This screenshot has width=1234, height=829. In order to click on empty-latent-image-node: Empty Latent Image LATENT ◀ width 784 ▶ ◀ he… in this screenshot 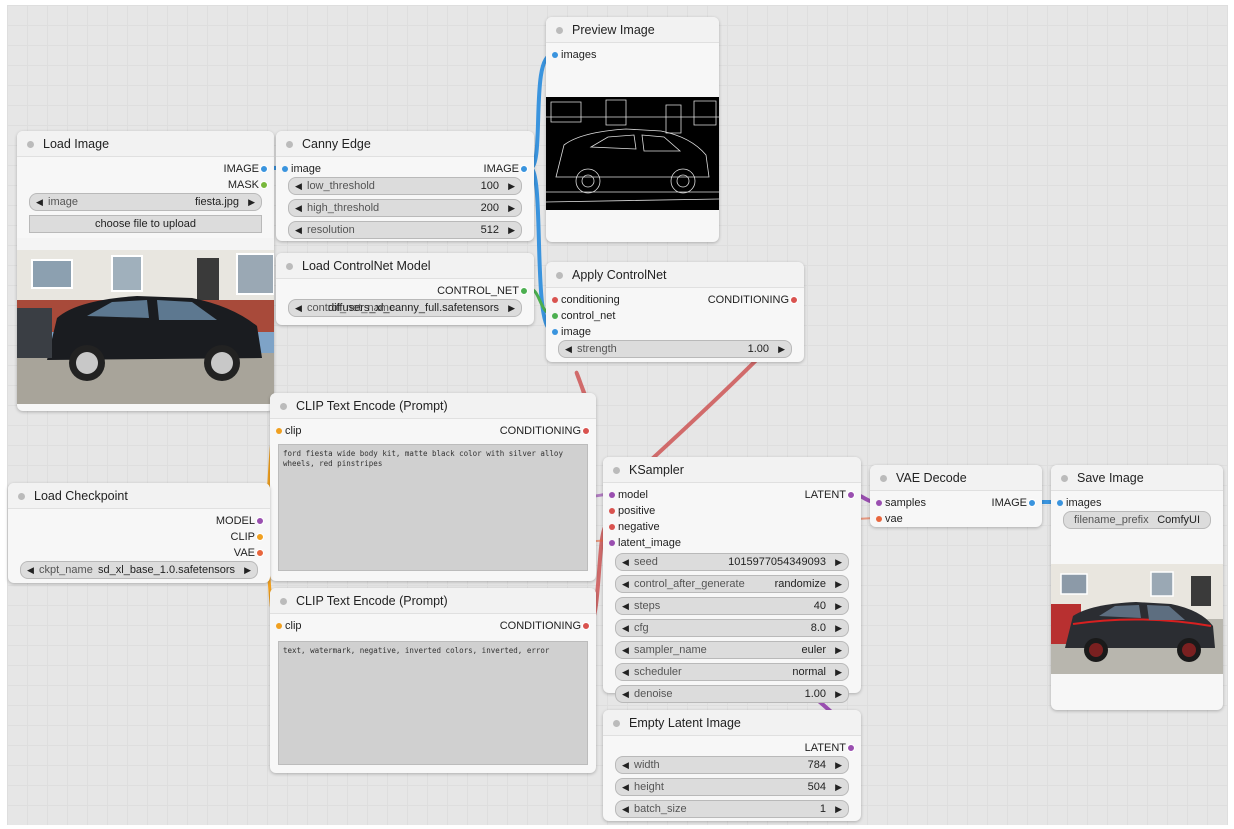, I will do `click(732, 765)`.